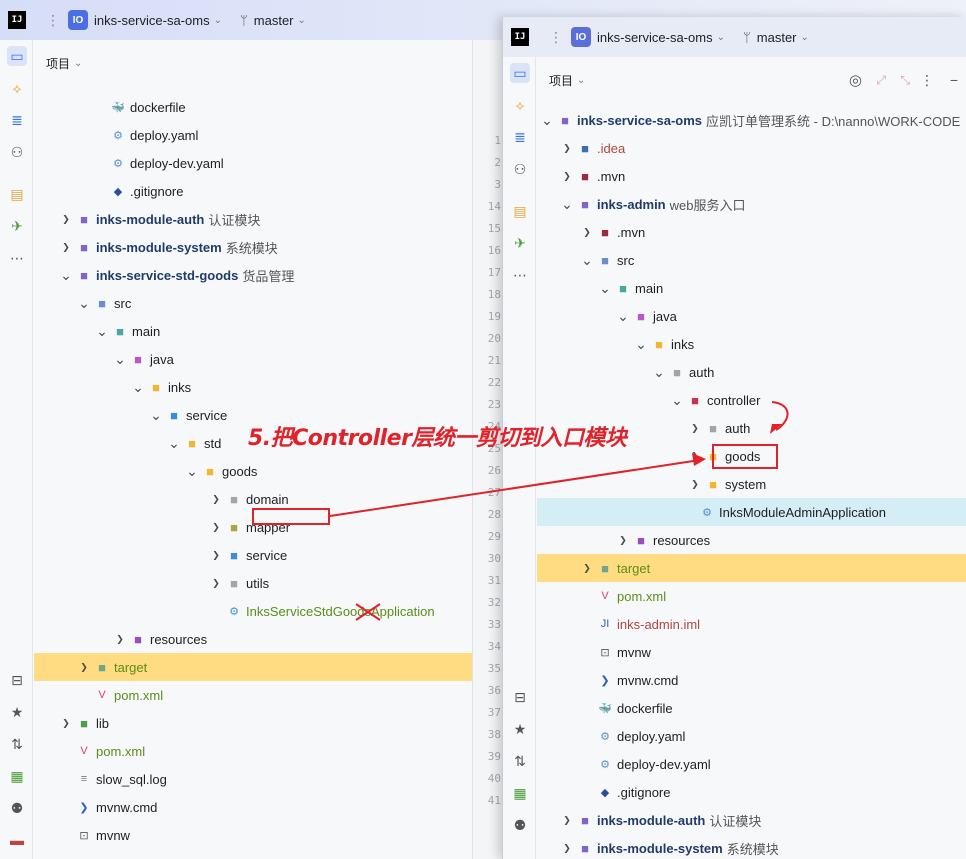 Image resolution: width=966 pixels, height=859 pixels. I want to click on curved-arrow-head, so click(776, 429).